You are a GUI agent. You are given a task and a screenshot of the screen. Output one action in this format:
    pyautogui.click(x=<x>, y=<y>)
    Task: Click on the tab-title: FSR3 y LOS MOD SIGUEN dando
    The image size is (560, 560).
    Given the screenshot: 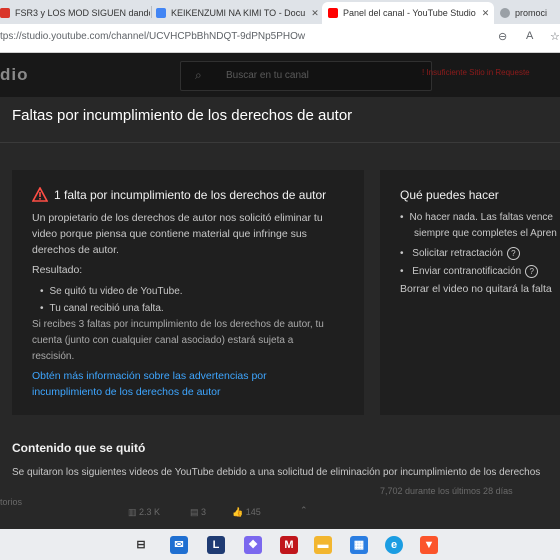 What is the action you would take?
    pyautogui.click(x=82, y=13)
    